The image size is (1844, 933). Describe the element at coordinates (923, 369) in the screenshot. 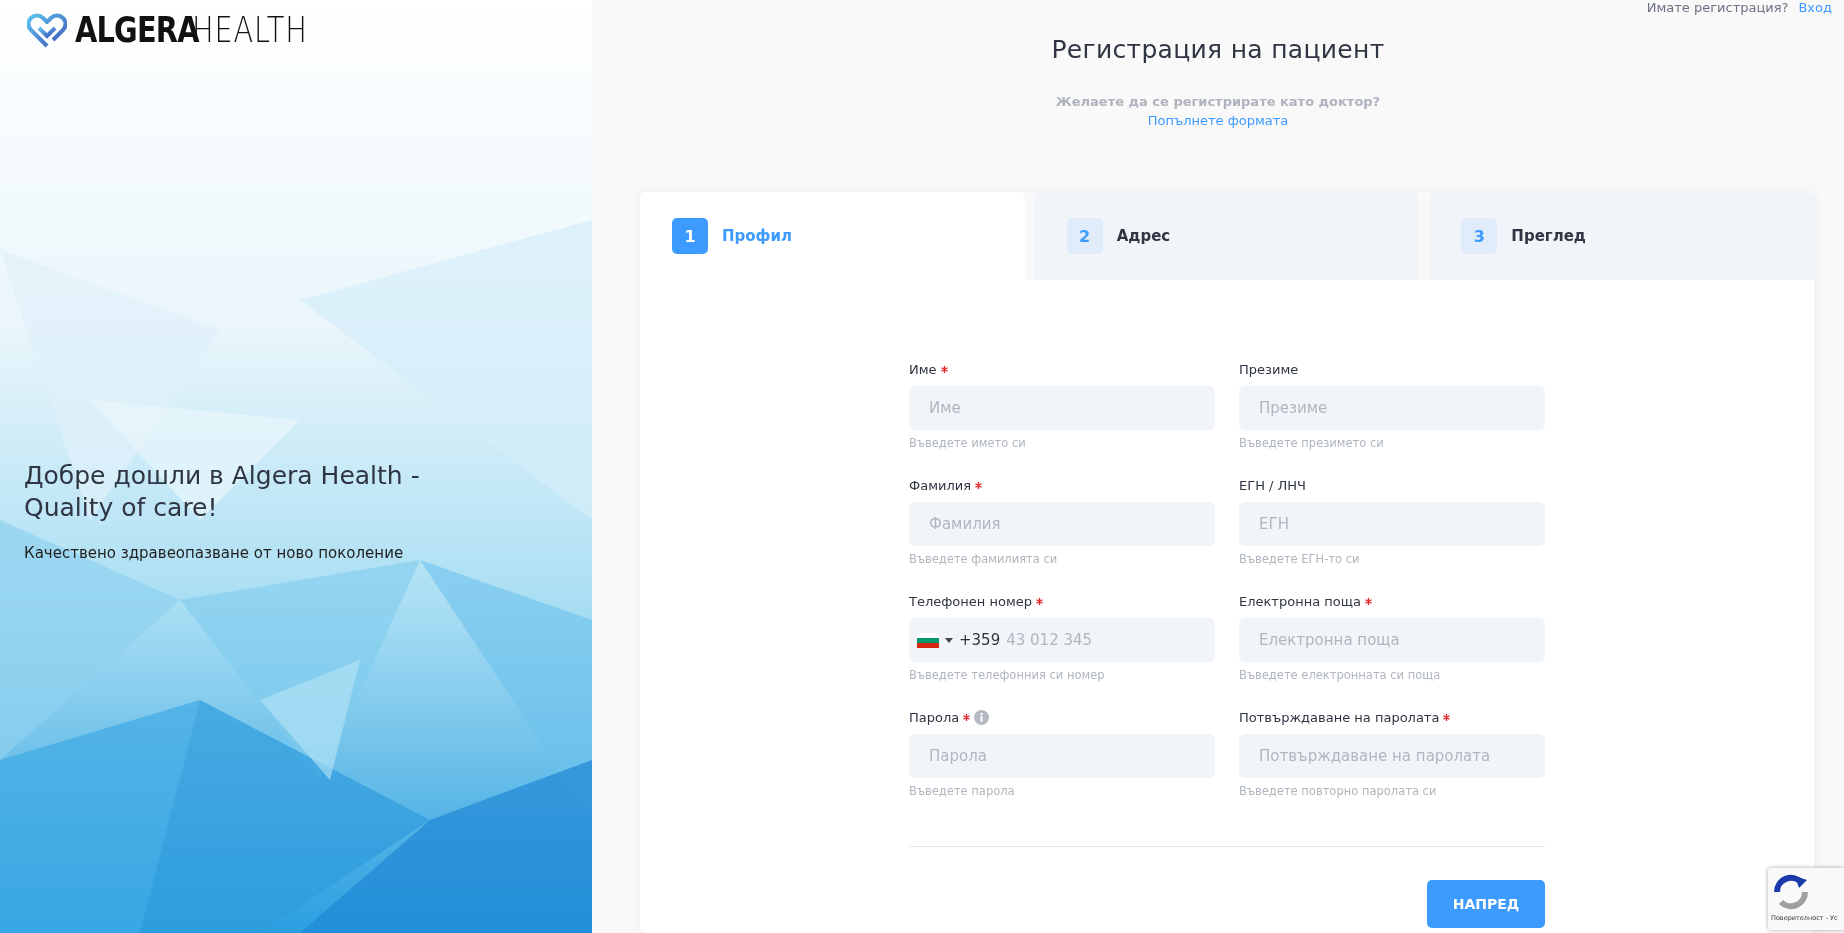

I see `field-label: Име` at that location.